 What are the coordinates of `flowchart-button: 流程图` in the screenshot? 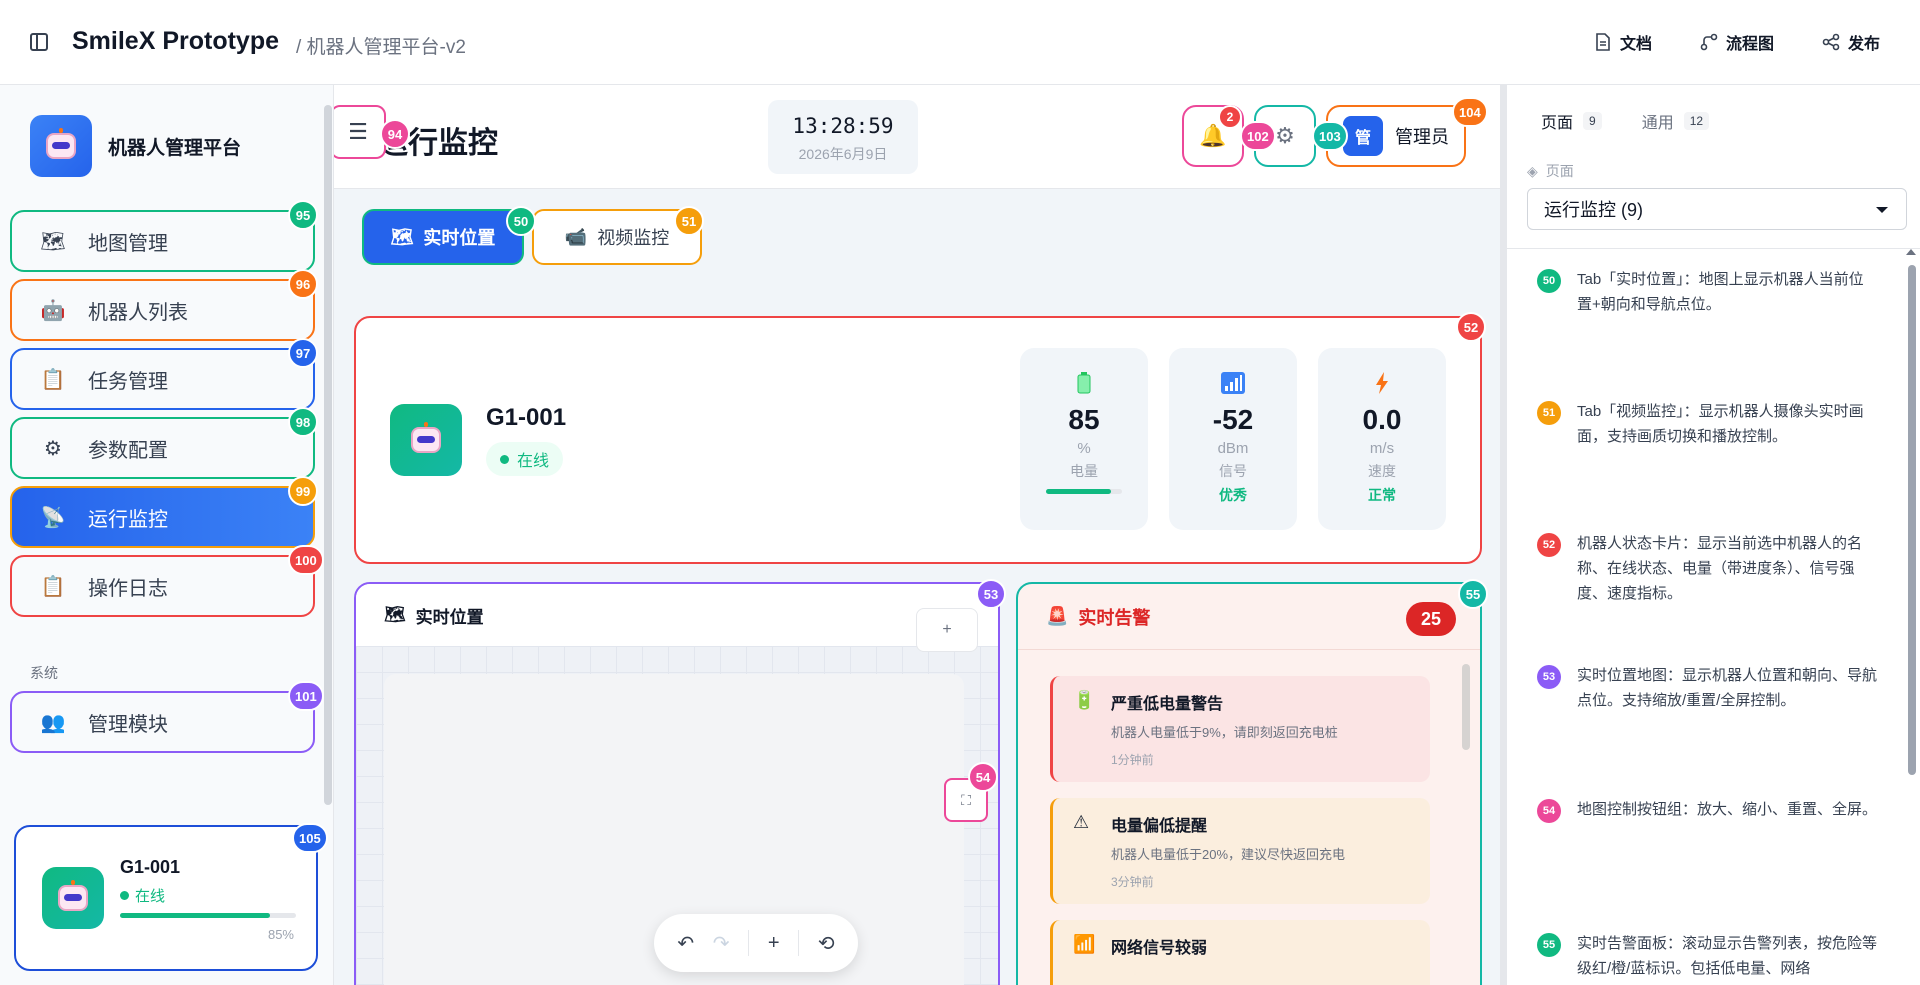 It's located at (1737, 42).